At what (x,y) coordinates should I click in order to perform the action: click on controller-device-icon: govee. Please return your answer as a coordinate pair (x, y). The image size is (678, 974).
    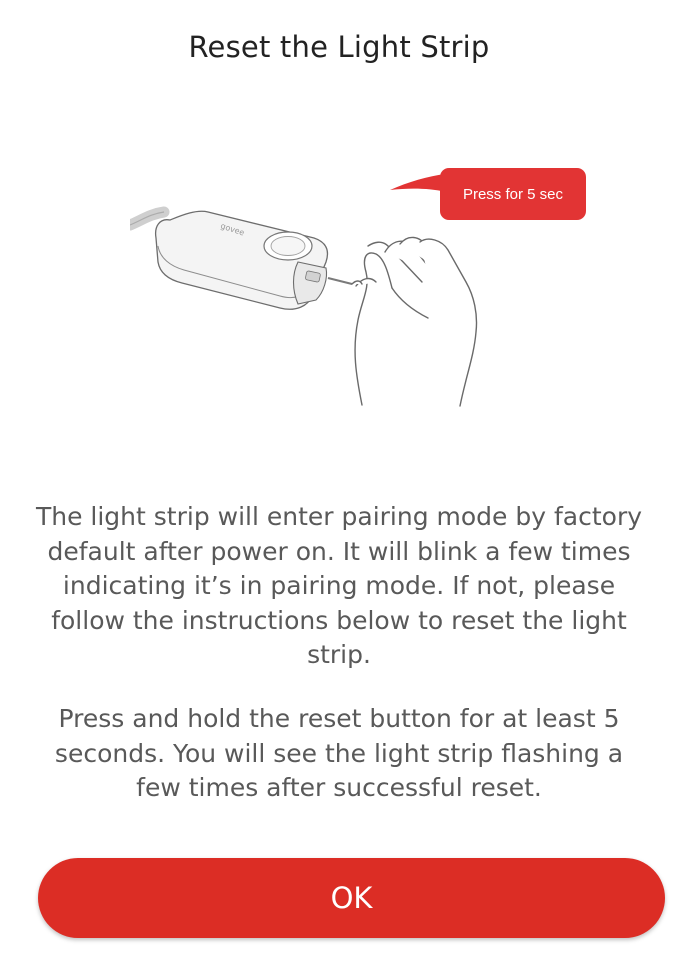
    Looking at the image, I should click on (241, 260).